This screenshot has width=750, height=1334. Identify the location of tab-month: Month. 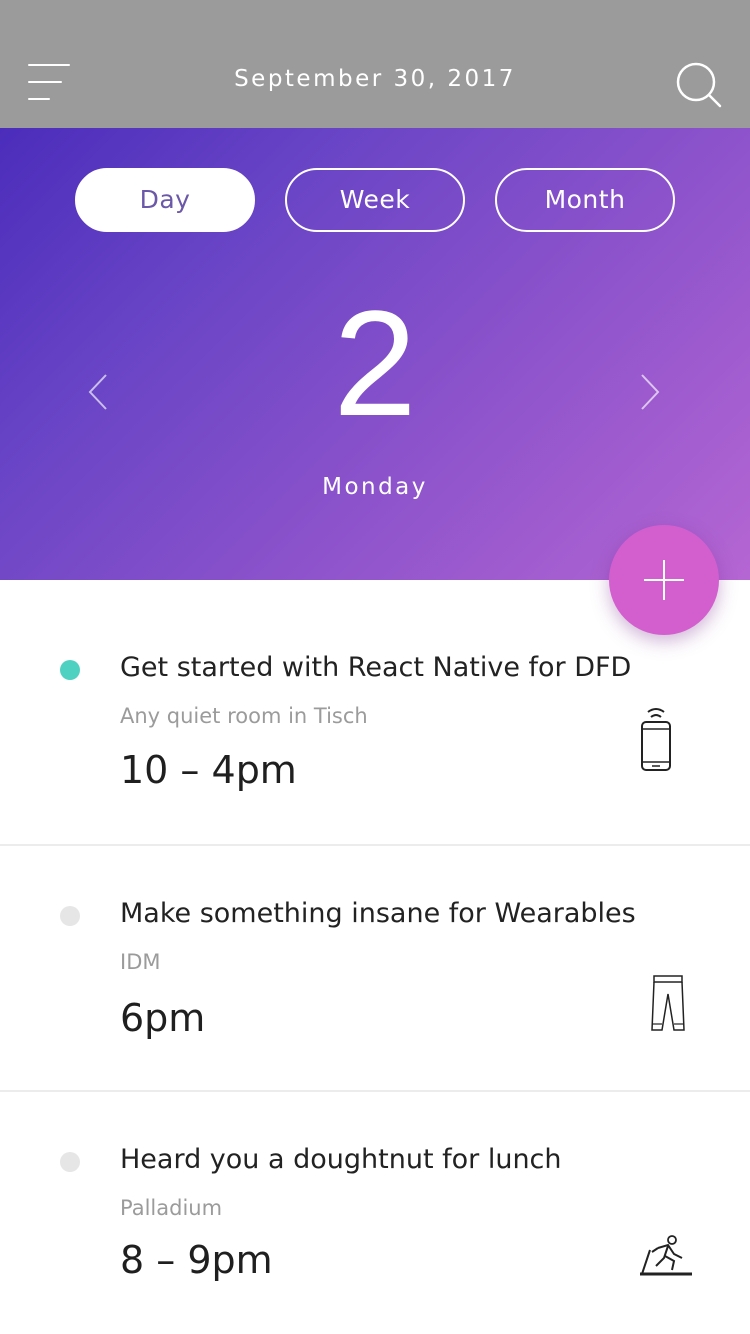
(585, 200).